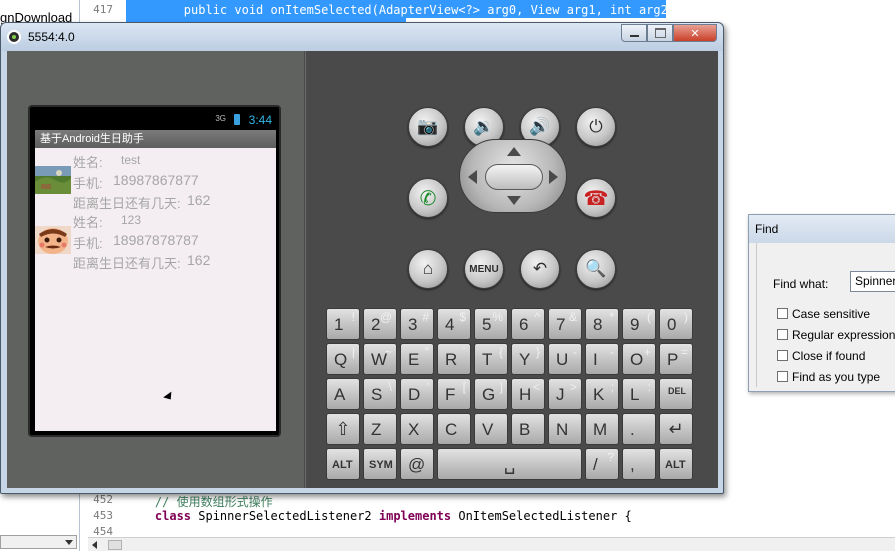 The width and height of the screenshot is (895, 551). Describe the element at coordinates (676, 359) in the screenshot. I see `key-1-9: P =` at that location.